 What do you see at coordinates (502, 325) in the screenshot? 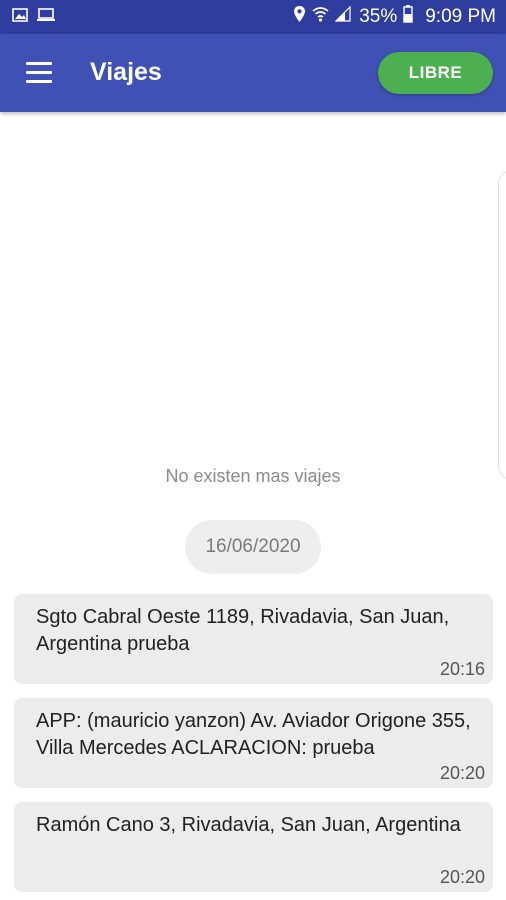
I see `edge-panel-handle` at bounding box center [502, 325].